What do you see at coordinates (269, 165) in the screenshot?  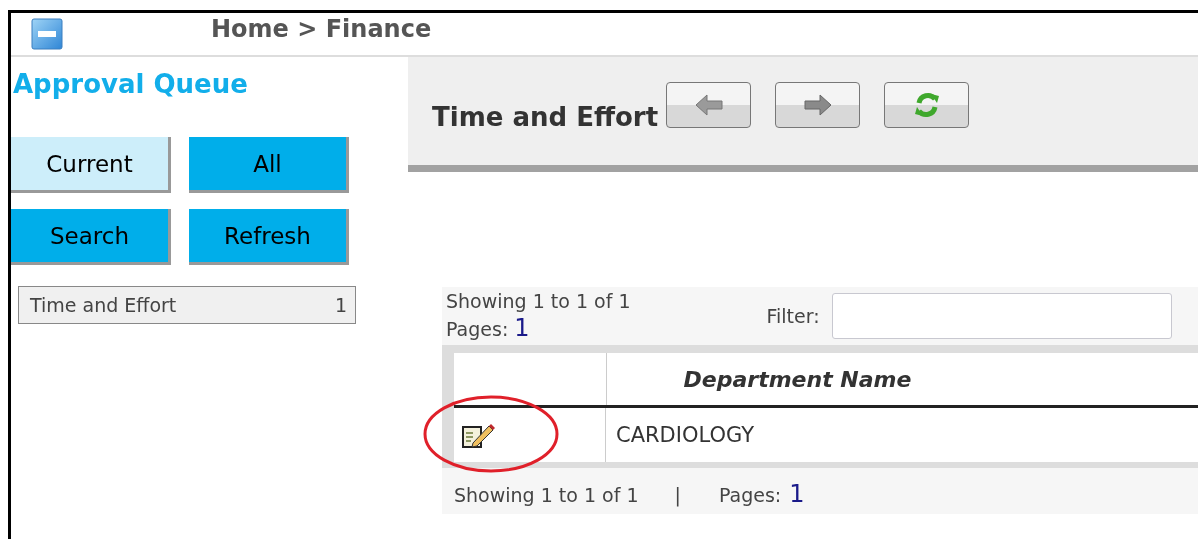 I see `queue-filter-button: All` at bounding box center [269, 165].